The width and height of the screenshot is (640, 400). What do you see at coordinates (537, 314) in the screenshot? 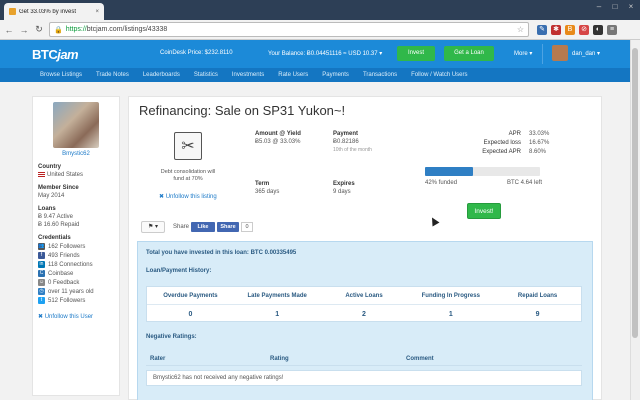
I see `repaid-loans-value: 9` at bounding box center [537, 314].